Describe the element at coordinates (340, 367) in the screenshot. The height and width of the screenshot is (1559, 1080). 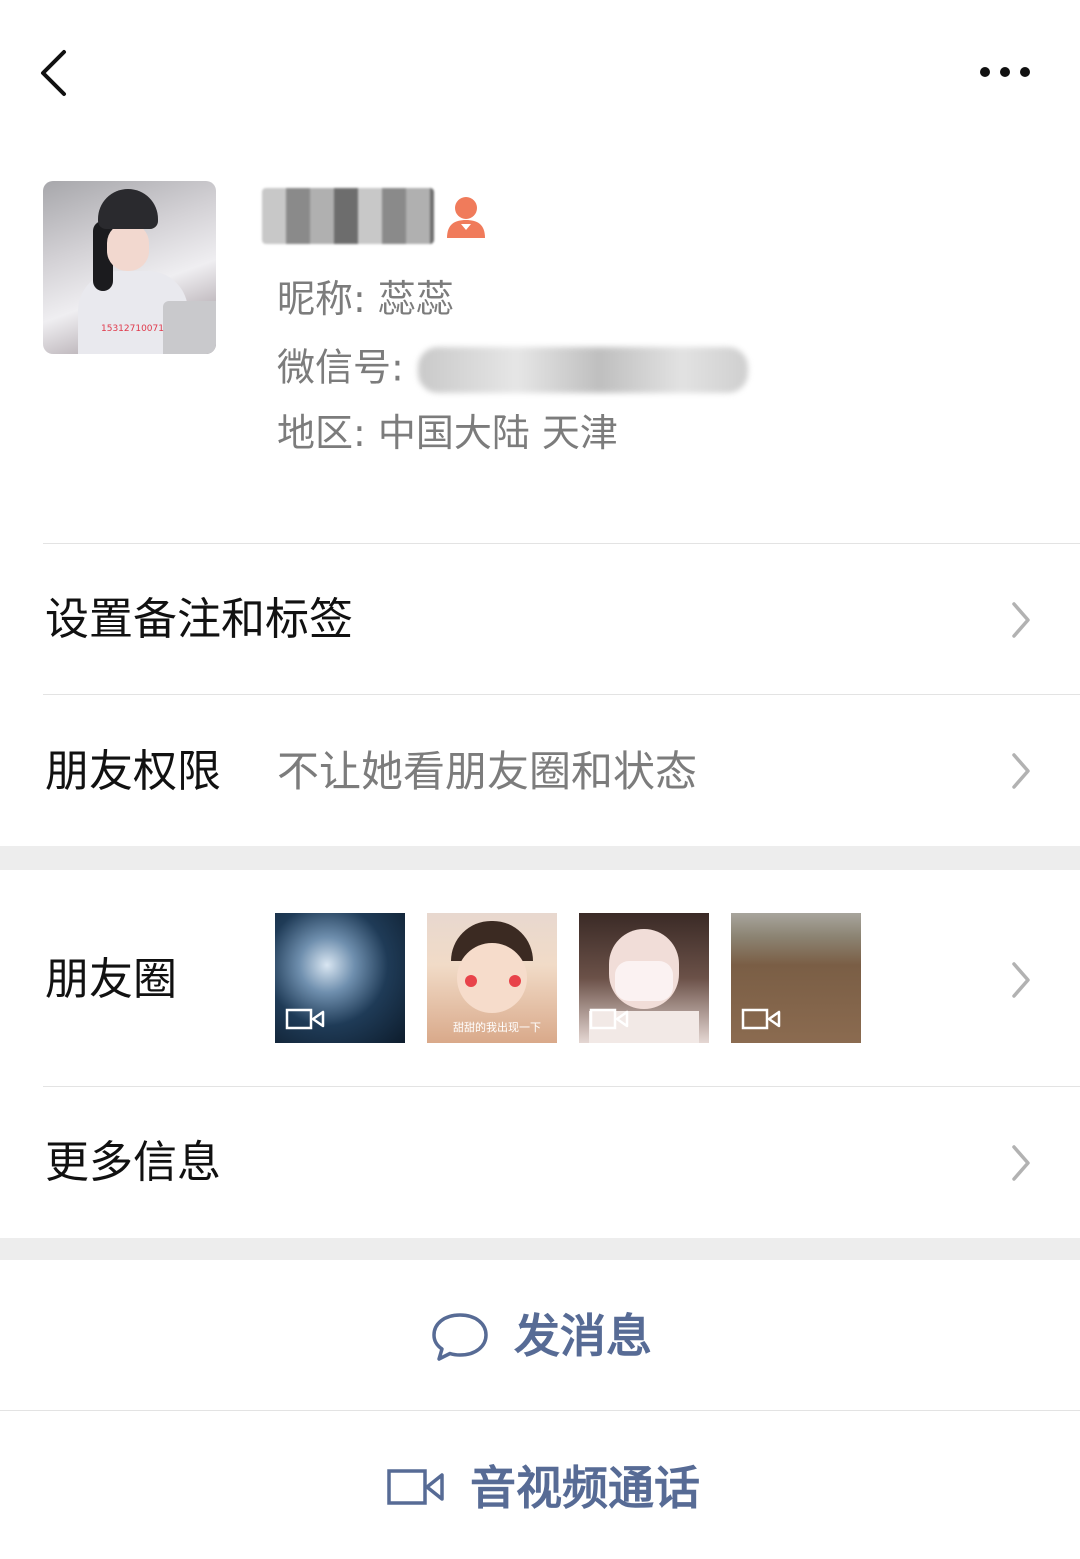
I see `wechat-id-label: 微信号:` at that location.